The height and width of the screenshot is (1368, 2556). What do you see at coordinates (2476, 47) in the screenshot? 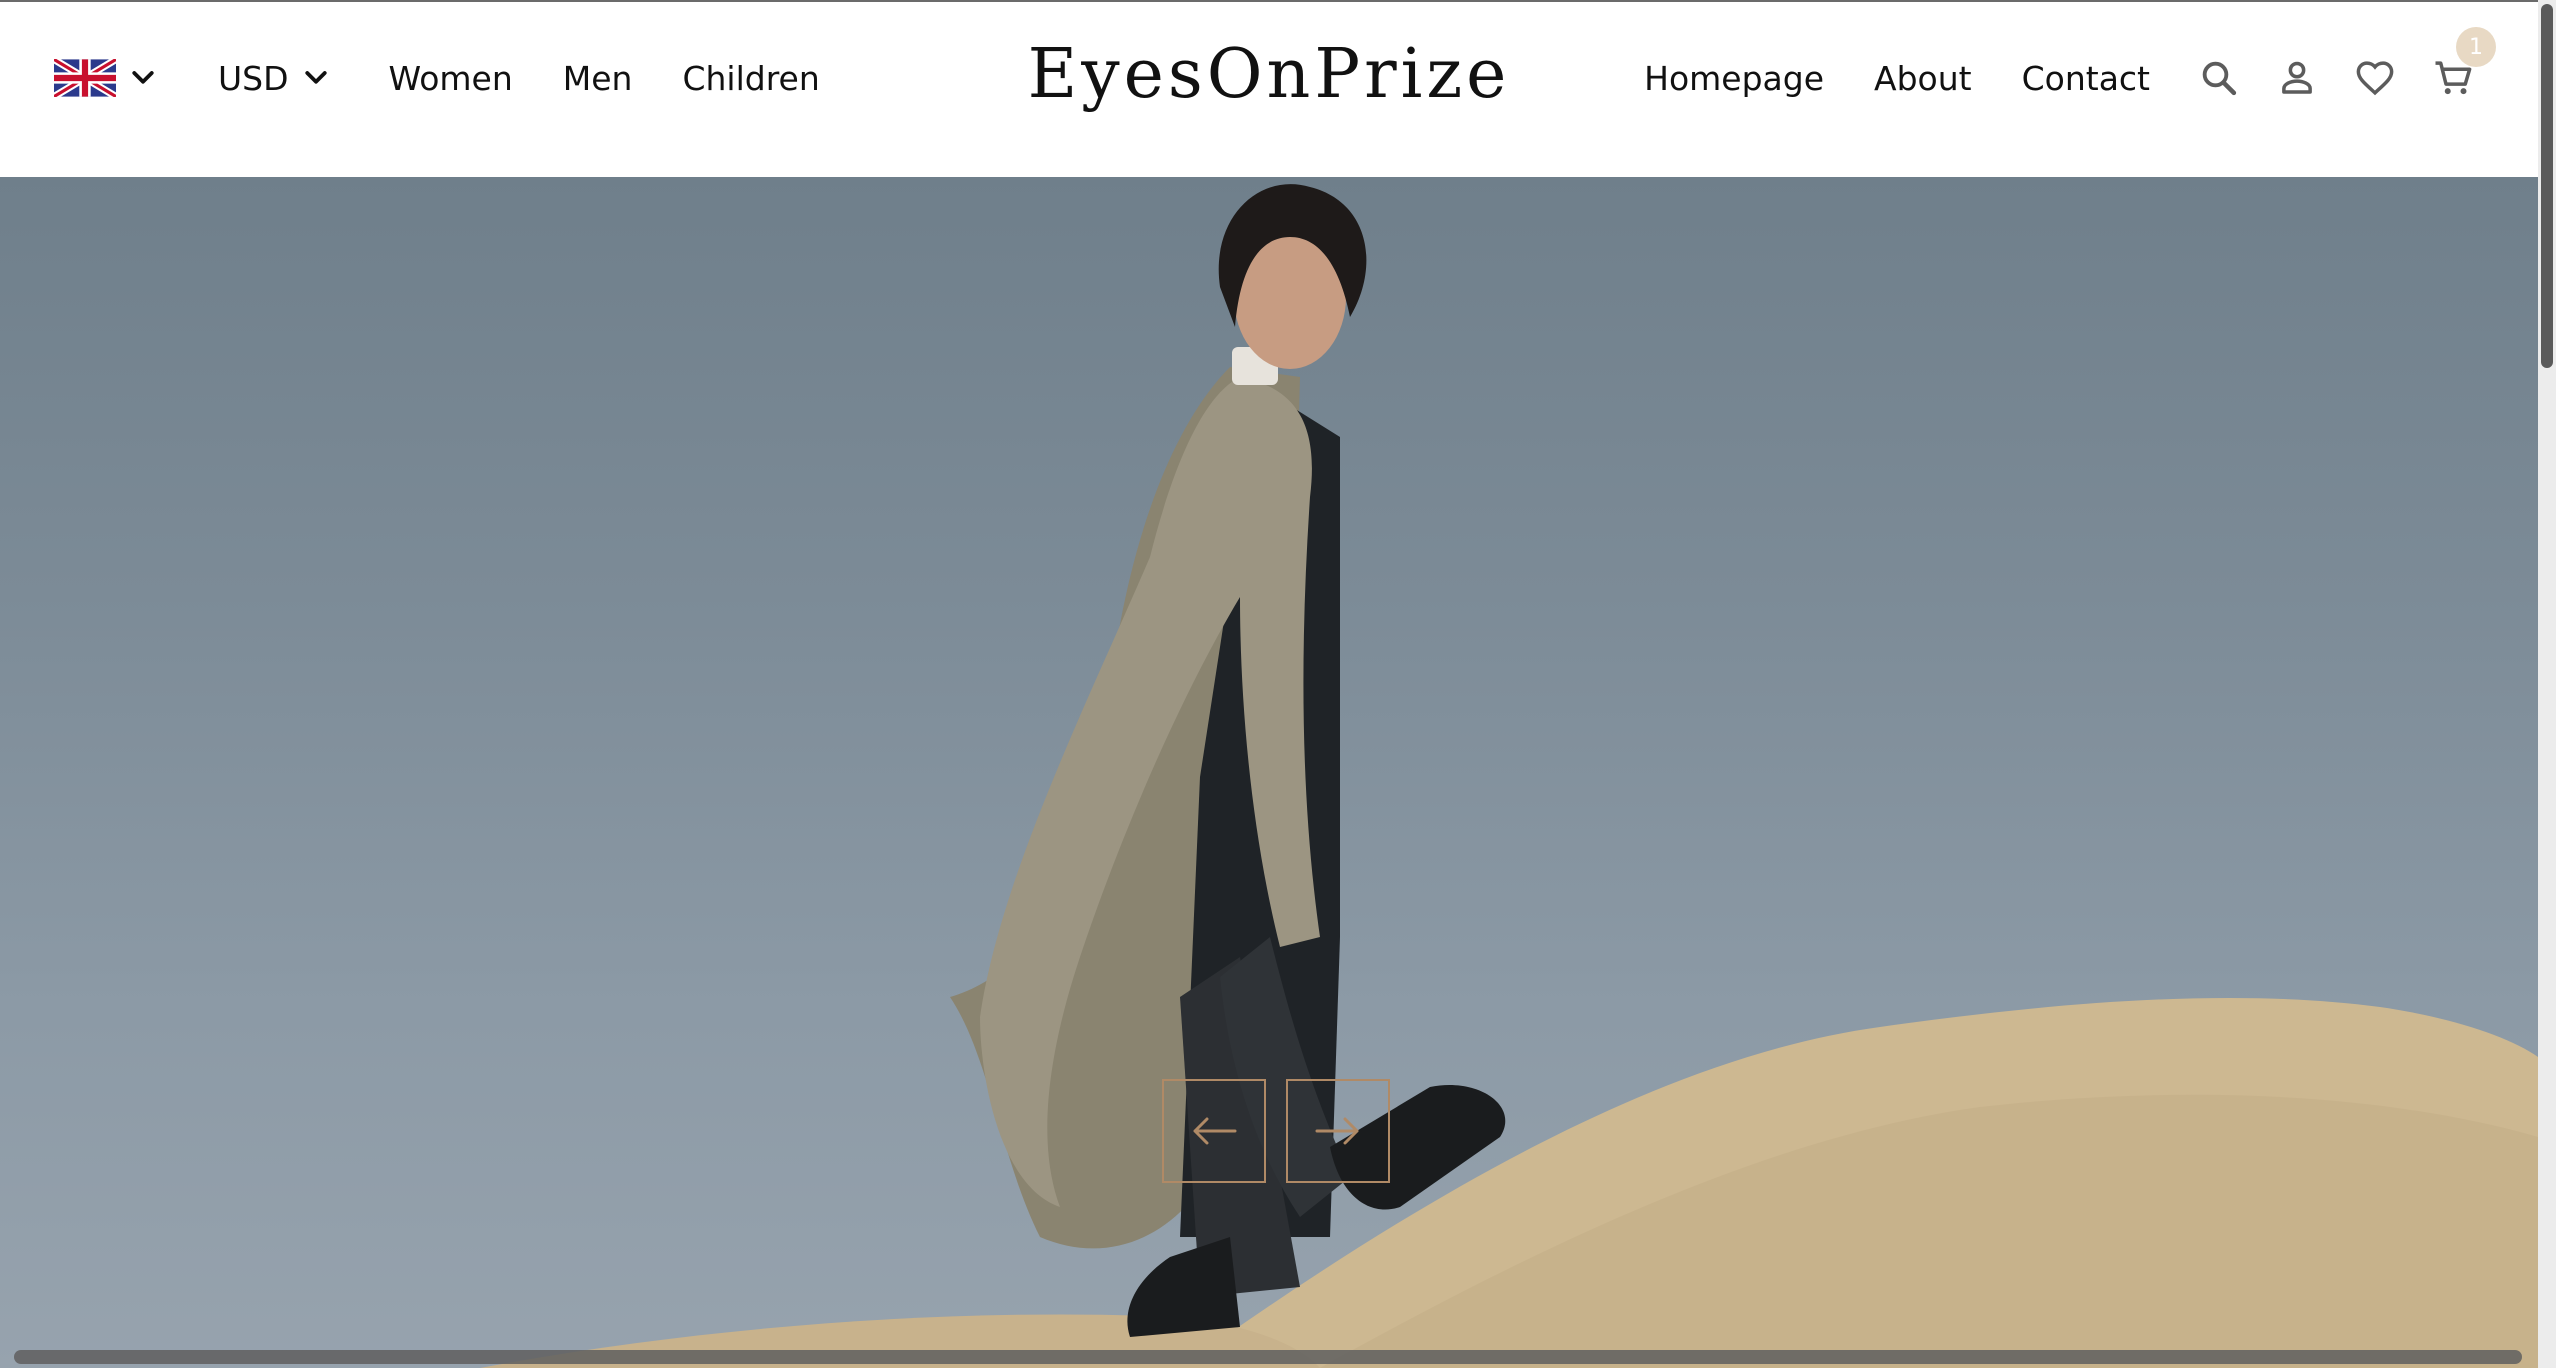
I see `cart-count-badge: 1` at bounding box center [2476, 47].